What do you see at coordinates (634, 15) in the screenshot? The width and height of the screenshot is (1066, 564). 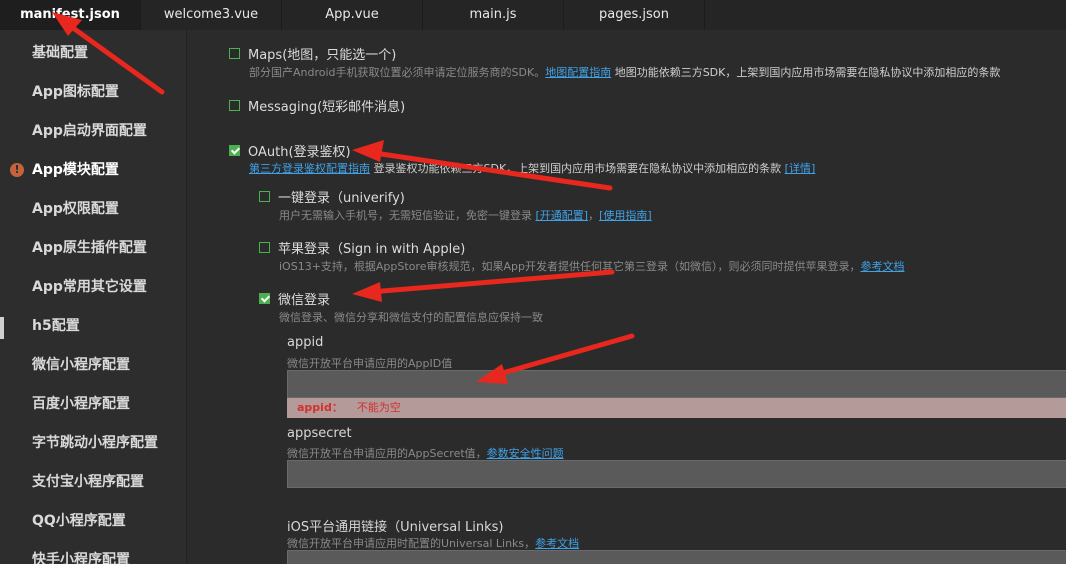 I see `tab-pages-json: pages.json` at bounding box center [634, 15].